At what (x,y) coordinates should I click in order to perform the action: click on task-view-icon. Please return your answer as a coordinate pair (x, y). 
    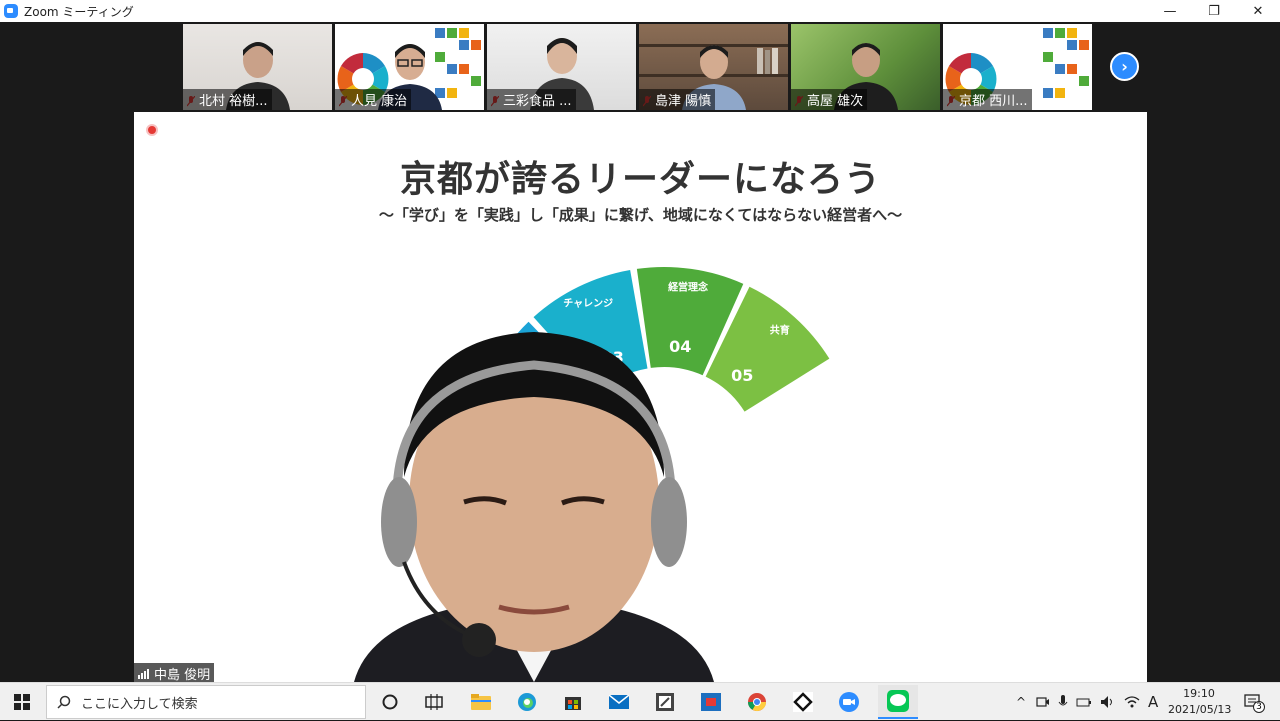
    Looking at the image, I should click on (434, 702).